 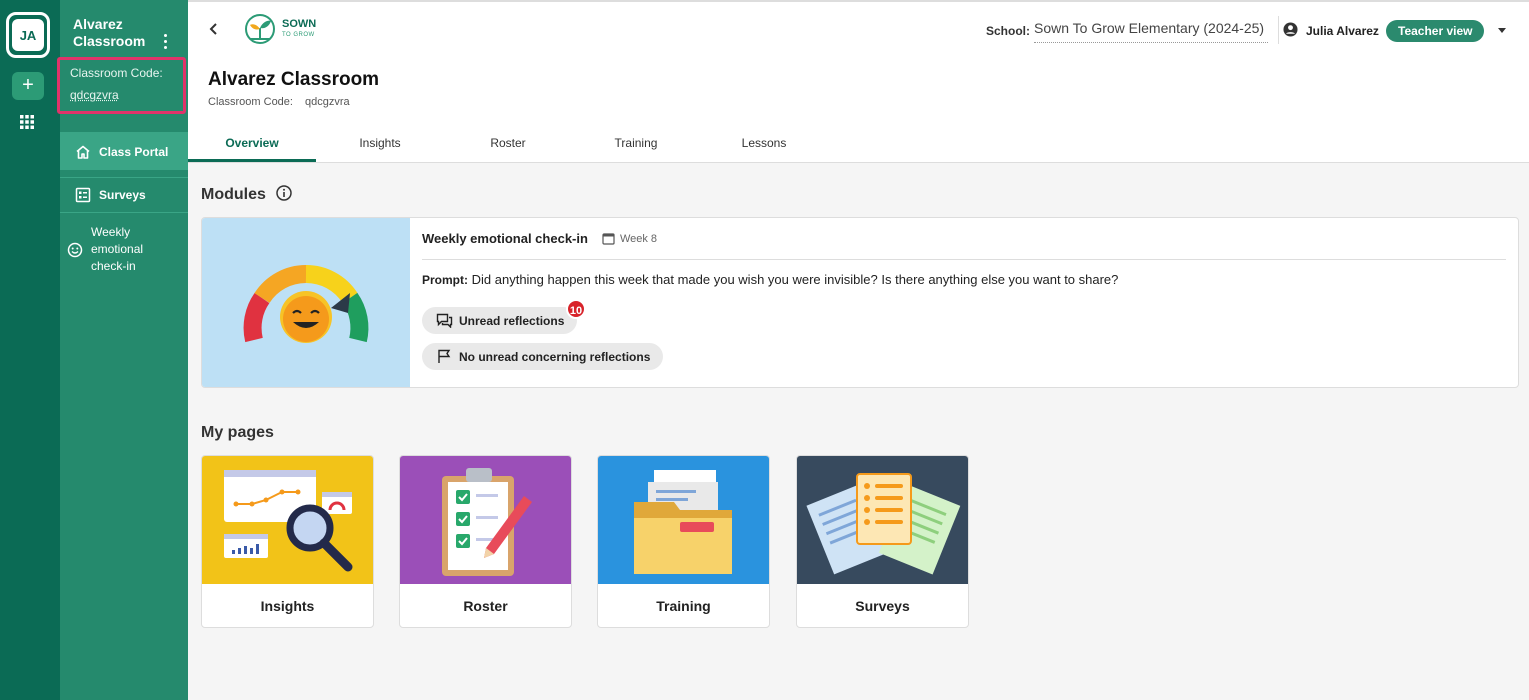 I want to click on sidebar-item-label: Surveys, so click(x=122, y=195).